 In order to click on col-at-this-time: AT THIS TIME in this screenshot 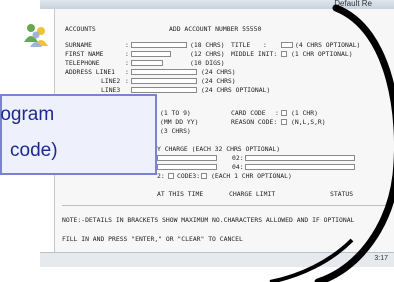, I will do `click(180, 194)`.